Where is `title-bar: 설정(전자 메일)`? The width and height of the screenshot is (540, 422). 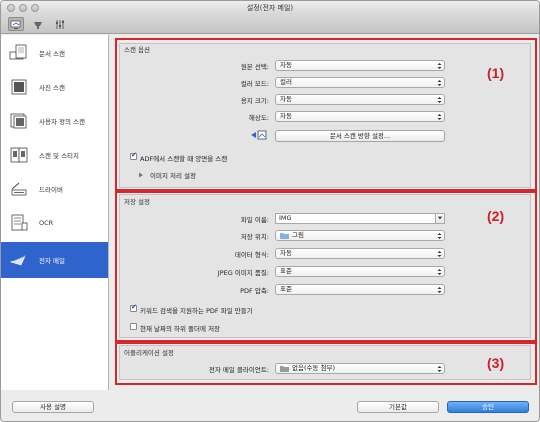 title-bar: 설정(전자 메일) is located at coordinates (270, 8).